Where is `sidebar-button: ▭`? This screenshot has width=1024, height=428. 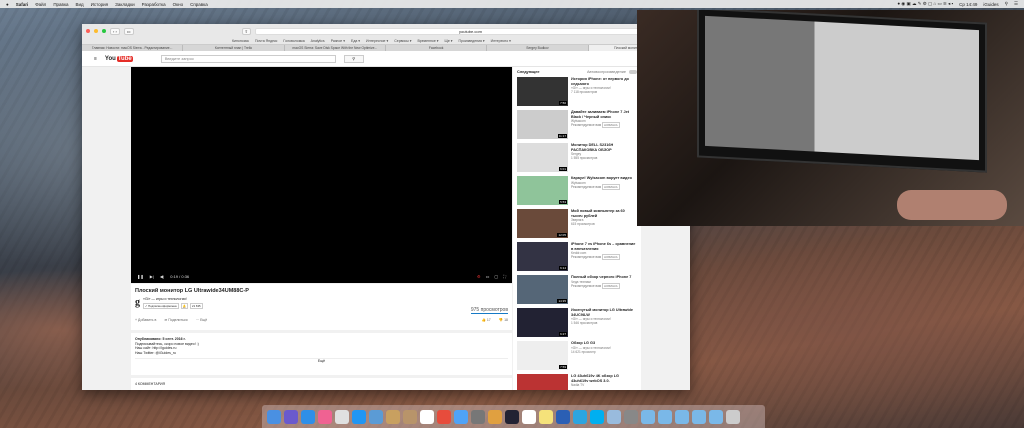
sidebar-button: ▭ is located at coordinates (128, 31).